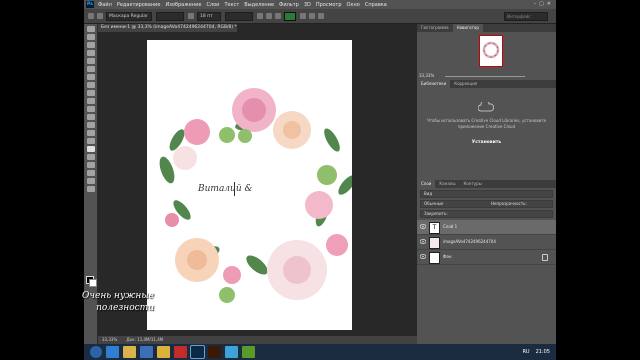  Describe the element at coordinates (469, 242) in the screenshot. I see `layer-name: imageAVo4742496244704` at that location.